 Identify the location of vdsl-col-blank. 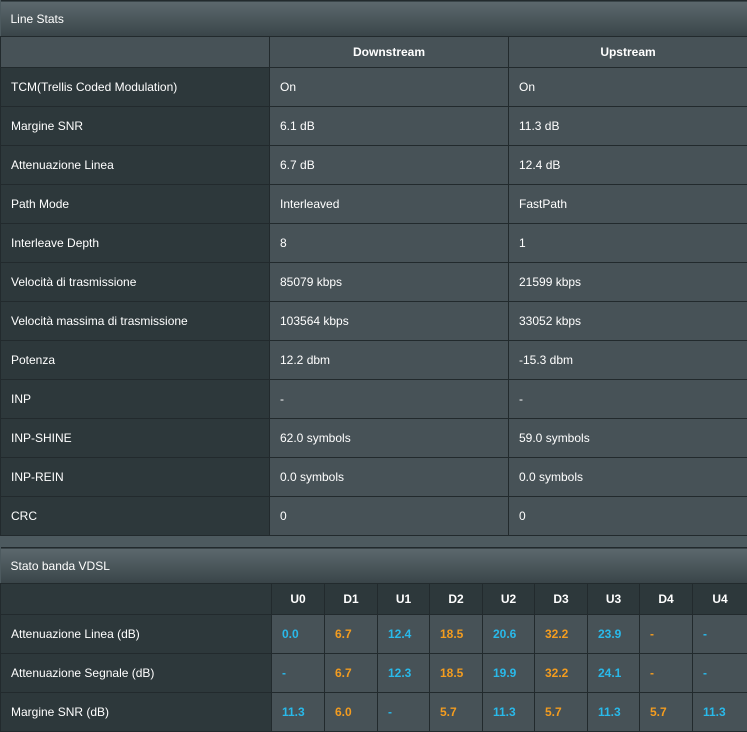
(136, 599).